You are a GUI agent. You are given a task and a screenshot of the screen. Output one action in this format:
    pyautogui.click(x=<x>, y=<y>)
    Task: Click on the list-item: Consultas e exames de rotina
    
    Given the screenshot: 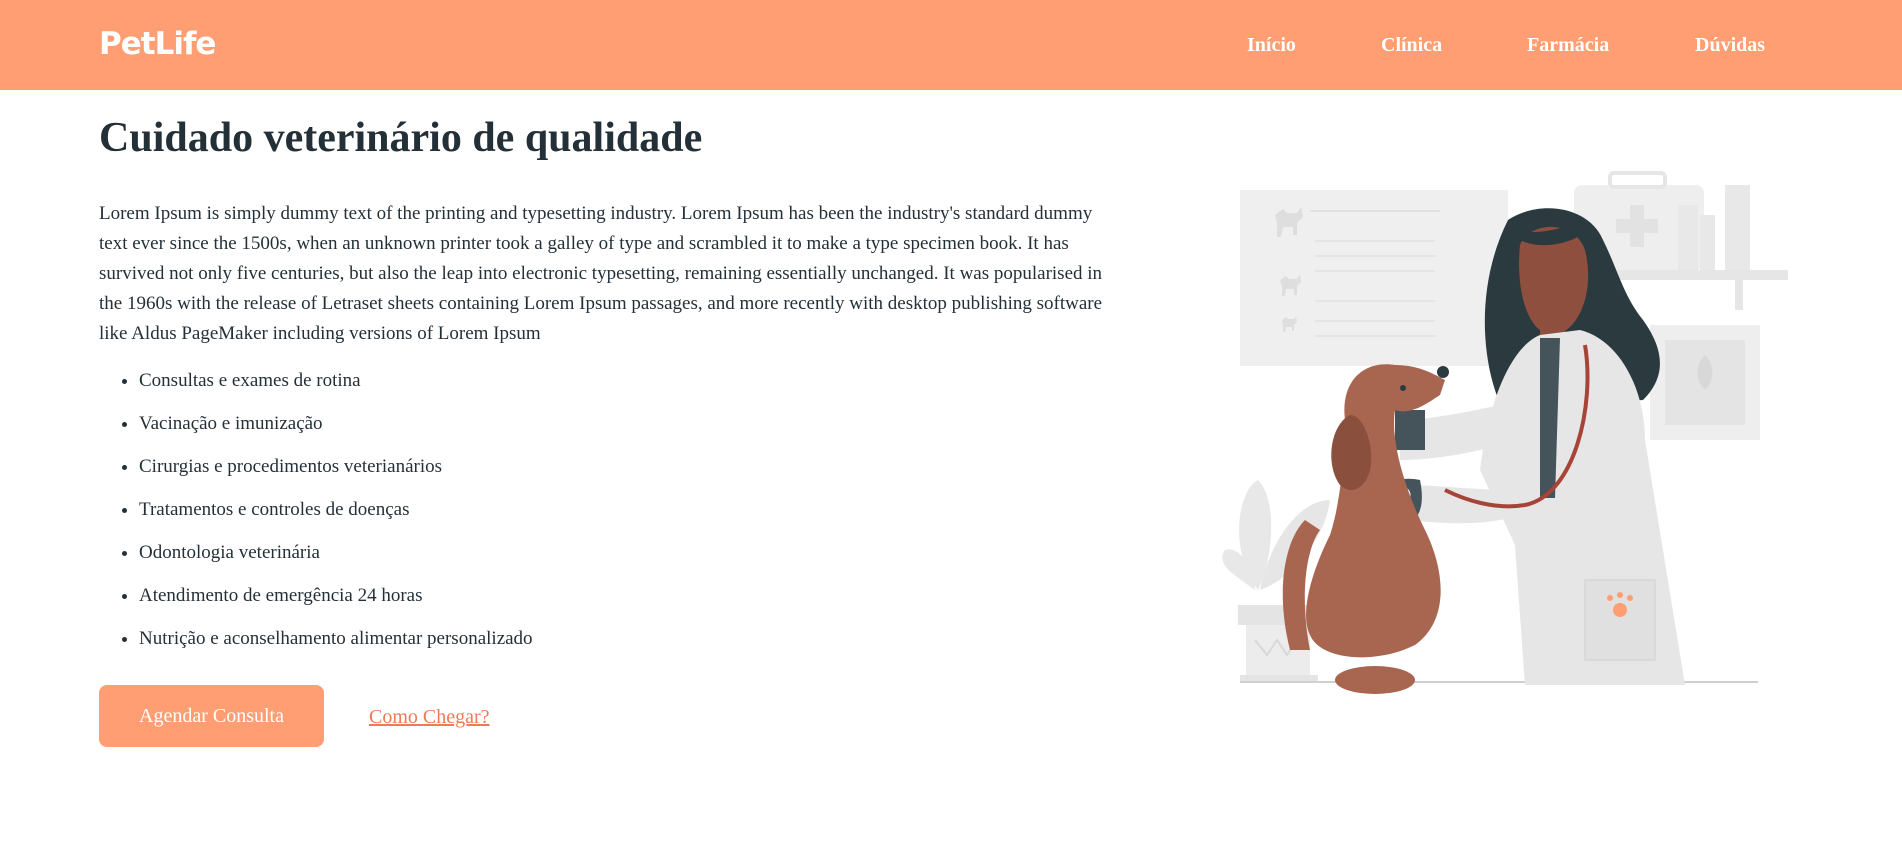 What is the action you would take?
    pyautogui.click(x=336, y=387)
    